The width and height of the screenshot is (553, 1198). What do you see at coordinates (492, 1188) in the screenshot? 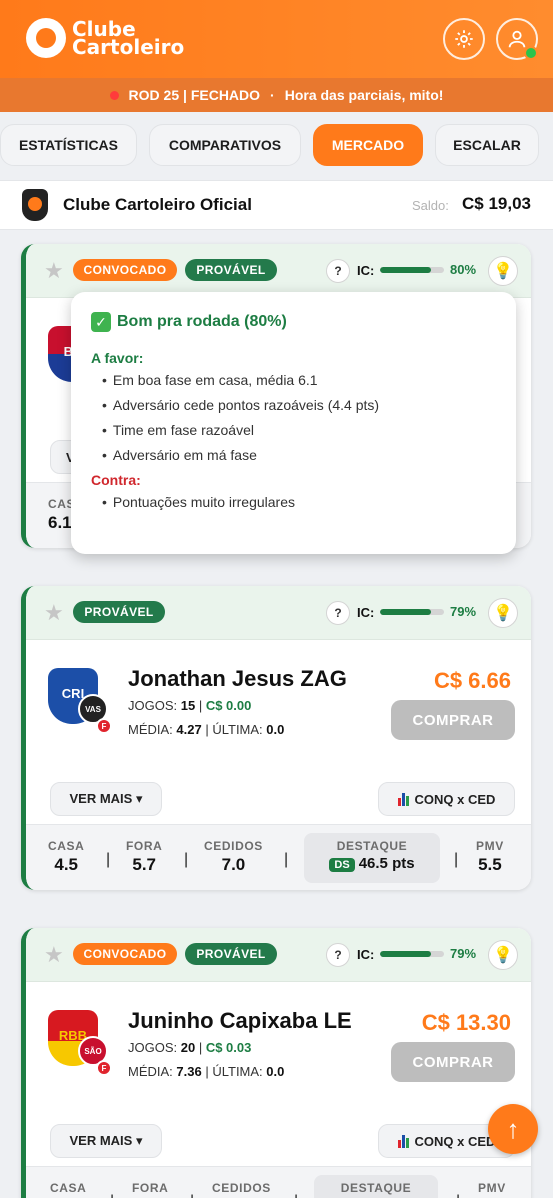
I see `stat-pmv: PMV` at bounding box center [492, 1188].